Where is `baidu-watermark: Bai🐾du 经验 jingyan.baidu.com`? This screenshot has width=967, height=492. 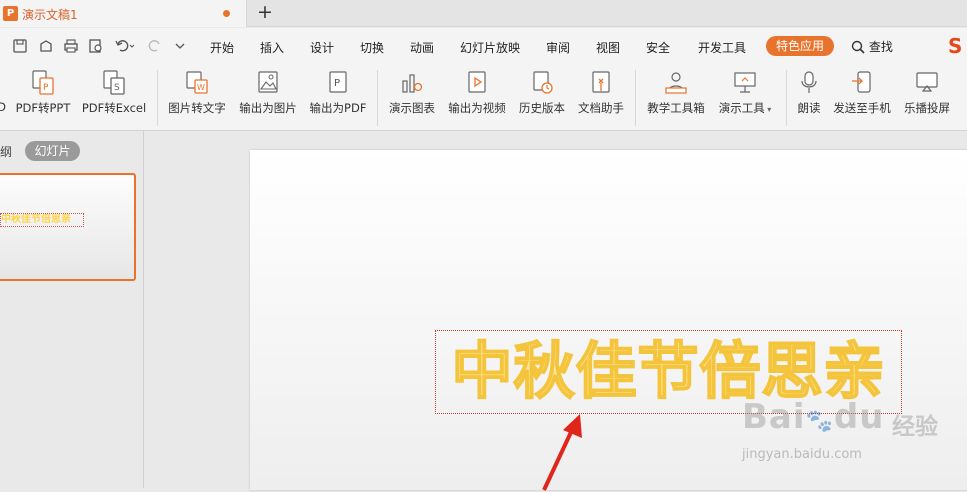
baidu-watermark: Bai🐾du 经验 jingyan.baidu.com is located at coordinates (854, 435).